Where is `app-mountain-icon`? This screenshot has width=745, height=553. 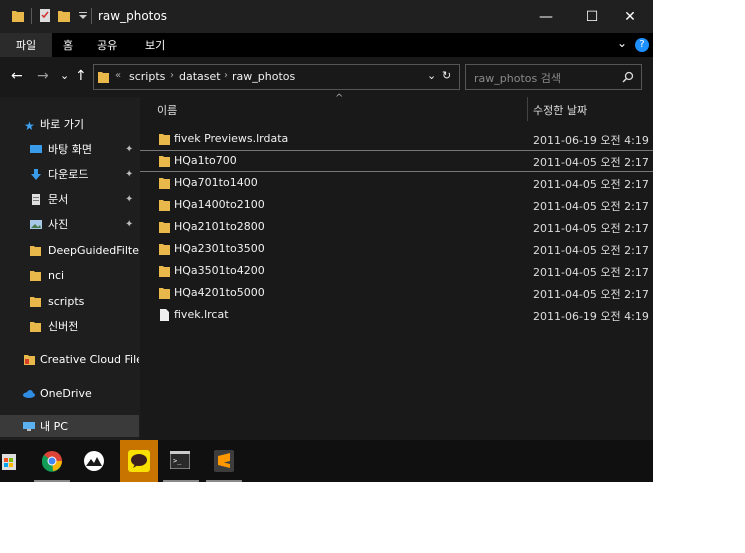 app-mountain-icon is located at coordinates (94, 461).